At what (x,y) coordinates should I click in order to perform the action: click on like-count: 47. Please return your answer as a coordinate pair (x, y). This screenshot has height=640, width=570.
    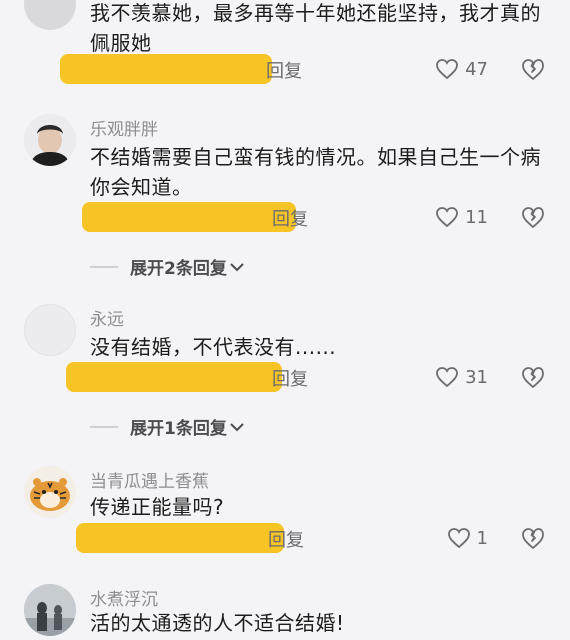
    Looking at the image, I should click on (476, 69).